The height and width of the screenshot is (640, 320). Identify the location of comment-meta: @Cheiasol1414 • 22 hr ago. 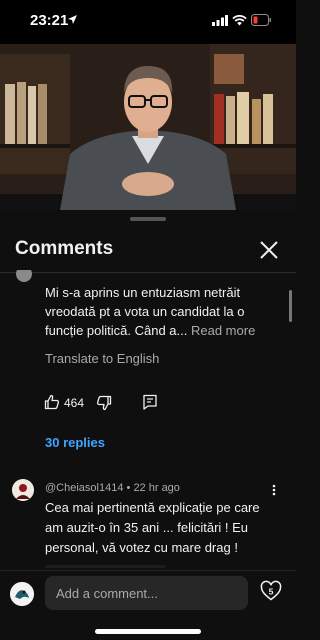
(112, 488).